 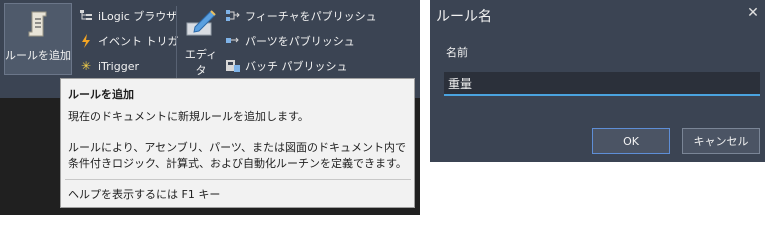 I want to click on ilogic-browser-button: iLogic ブラウザ, so click(x=127, y=16).